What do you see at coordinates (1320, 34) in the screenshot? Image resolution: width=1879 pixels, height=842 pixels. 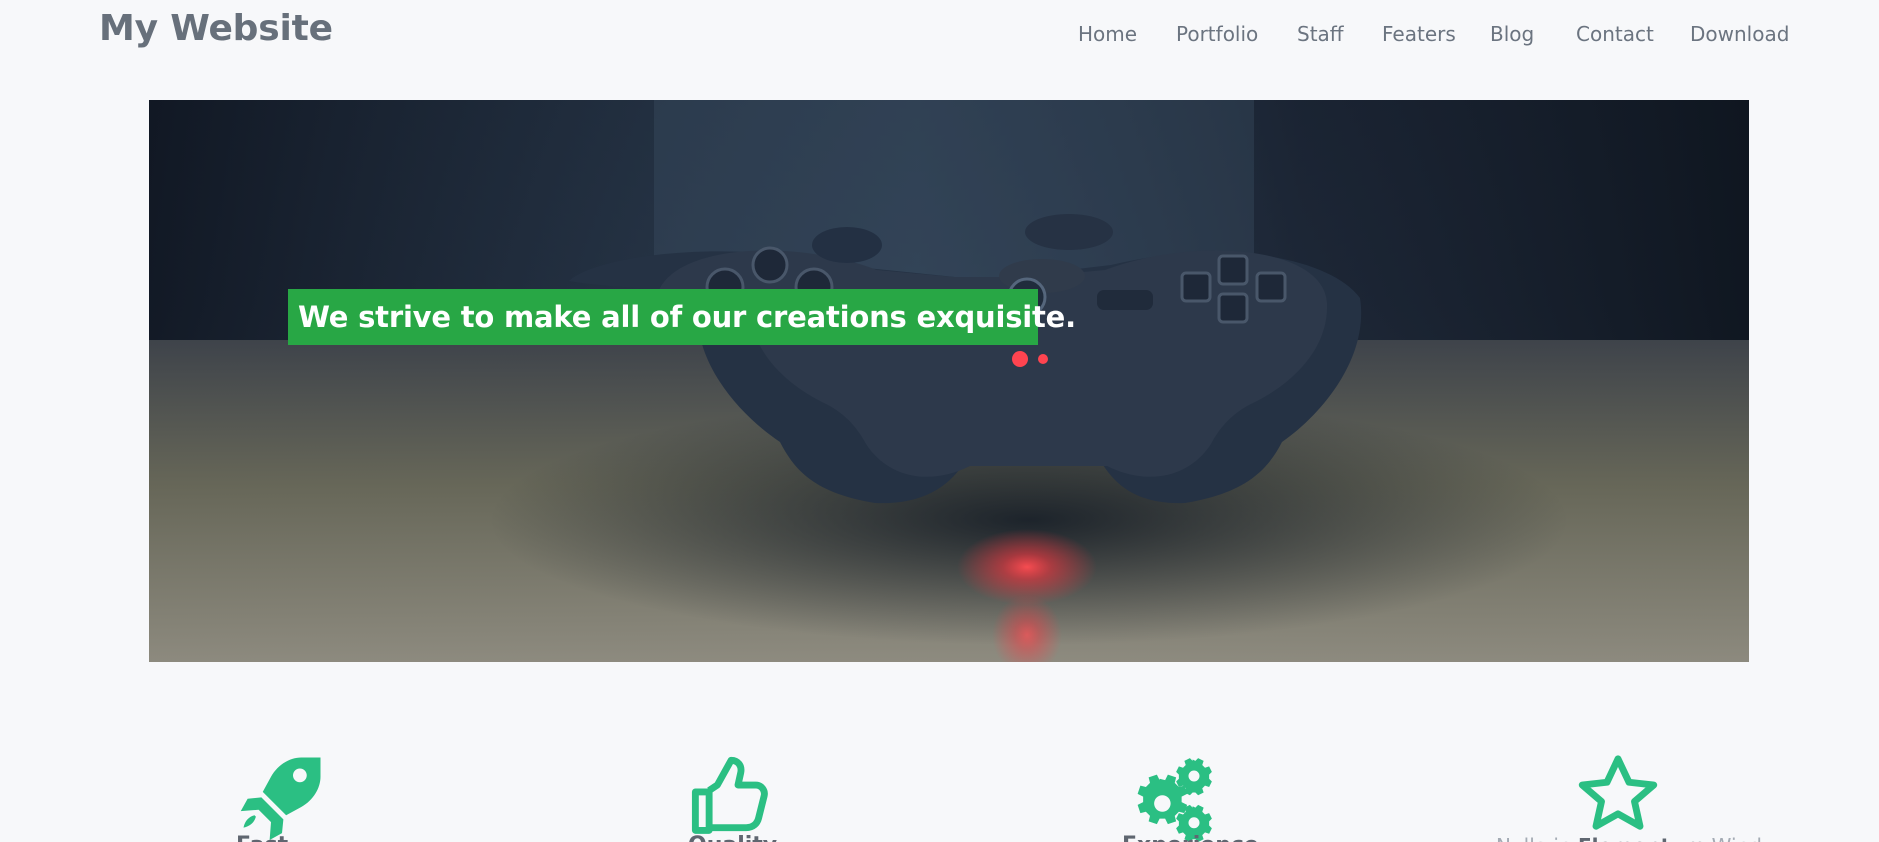 I see `nav-staff: Staff` at bounding box center [1320, 34].